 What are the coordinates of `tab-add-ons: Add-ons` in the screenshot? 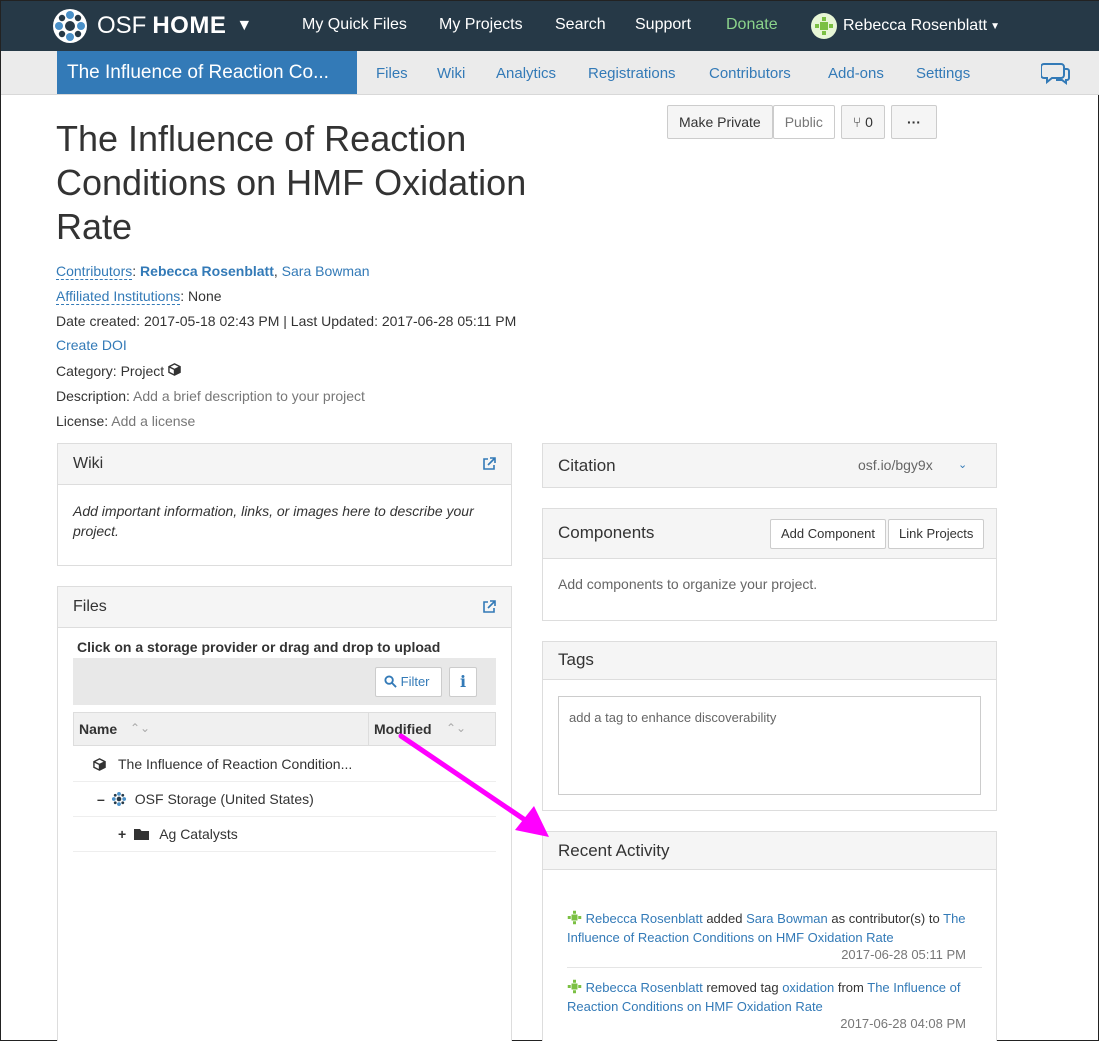 It's located at (856, 73).